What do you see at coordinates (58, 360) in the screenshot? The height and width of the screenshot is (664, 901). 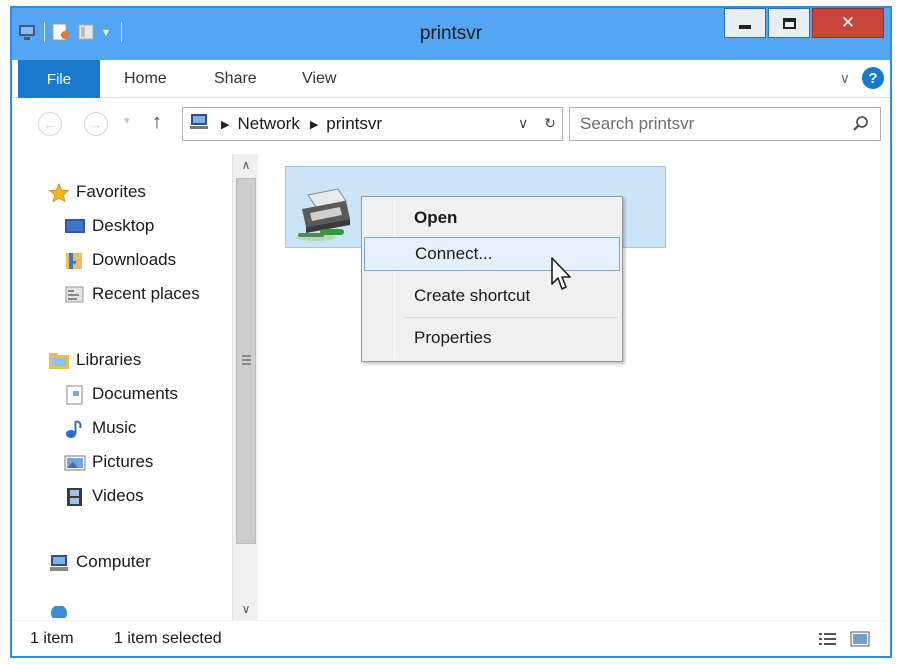 I see `libraries-icon` at bounding box center [58, 360].